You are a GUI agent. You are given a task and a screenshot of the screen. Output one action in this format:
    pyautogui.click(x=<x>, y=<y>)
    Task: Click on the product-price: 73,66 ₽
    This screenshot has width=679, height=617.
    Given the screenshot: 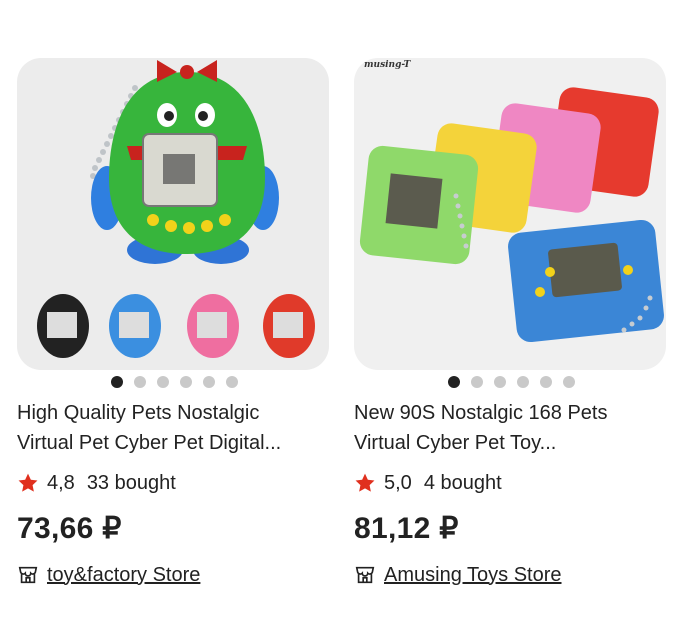 What is the action you would take?
    pyautogui.click(x=69, y=528)
    